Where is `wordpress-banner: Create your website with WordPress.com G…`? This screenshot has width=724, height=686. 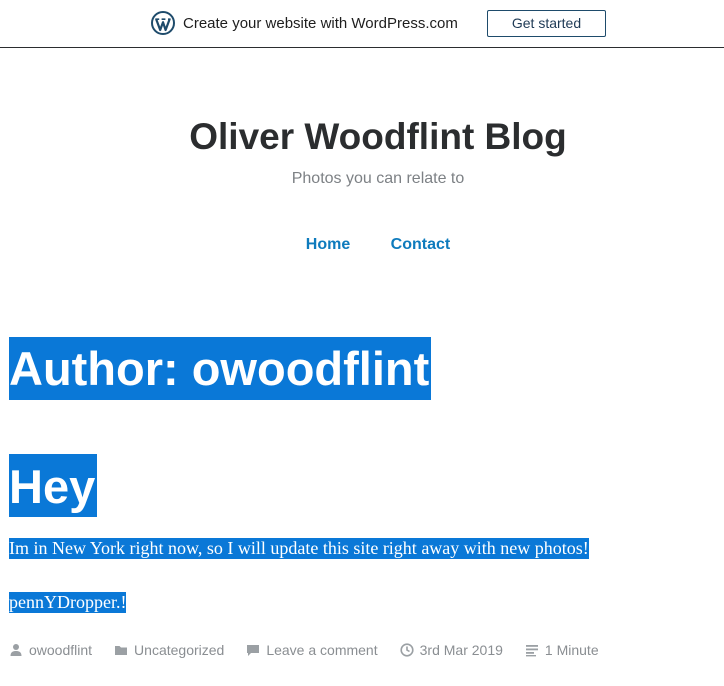
wordpress-banner: Create your website with WordPress.com G… is located at coordinates (362, 24).